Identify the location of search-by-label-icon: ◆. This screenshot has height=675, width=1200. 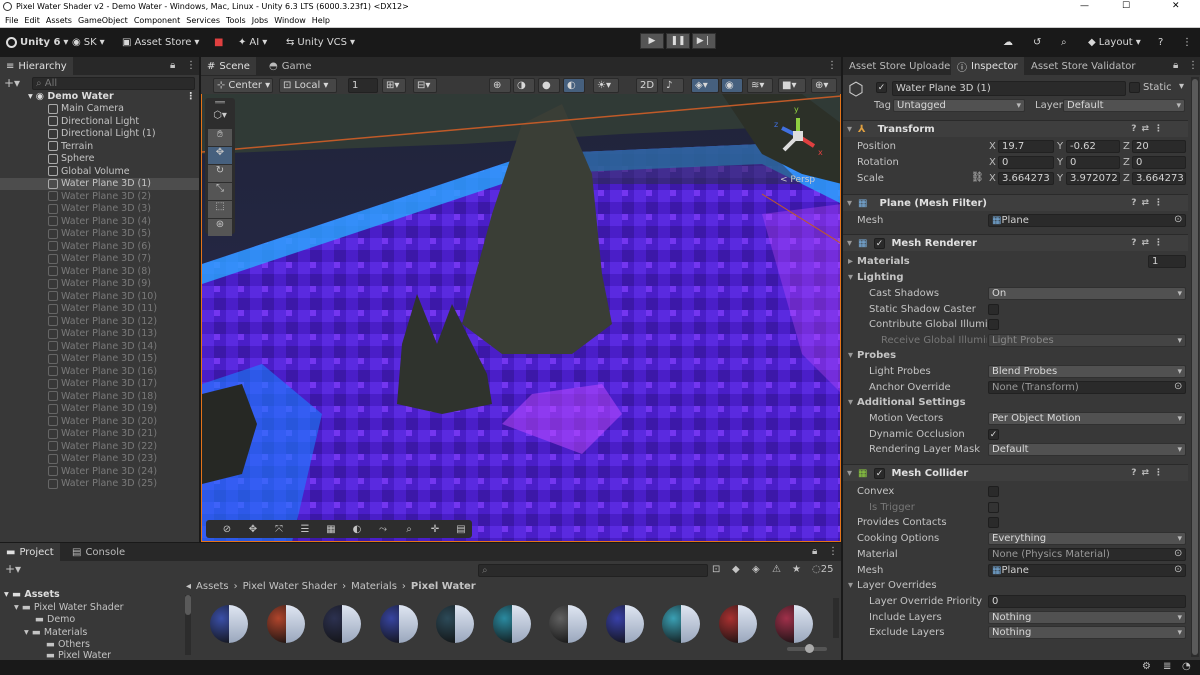
(736, 569).